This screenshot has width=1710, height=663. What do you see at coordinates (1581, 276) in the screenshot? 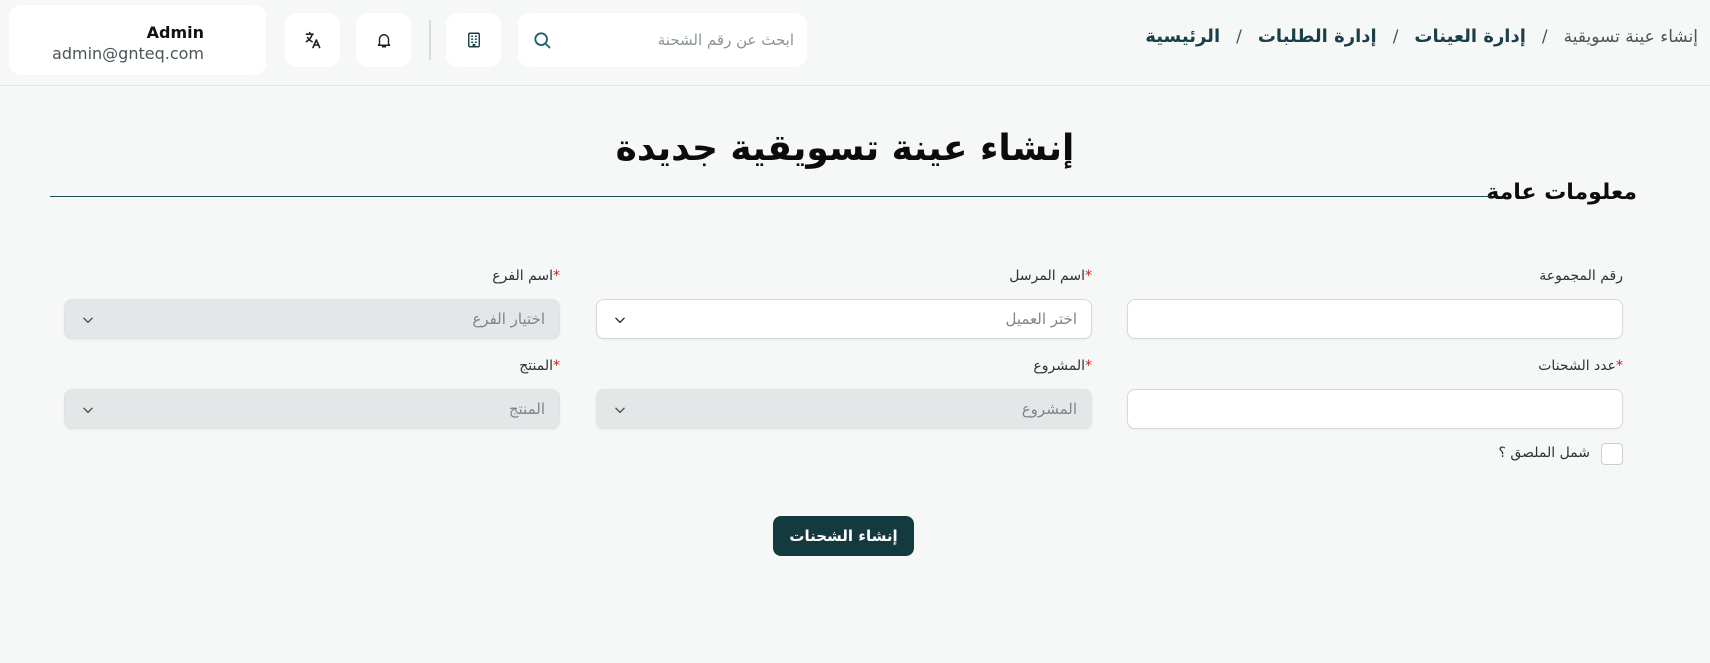
I see `group-number-label: رقم المجموعة` at bounding box center [1581, 276].